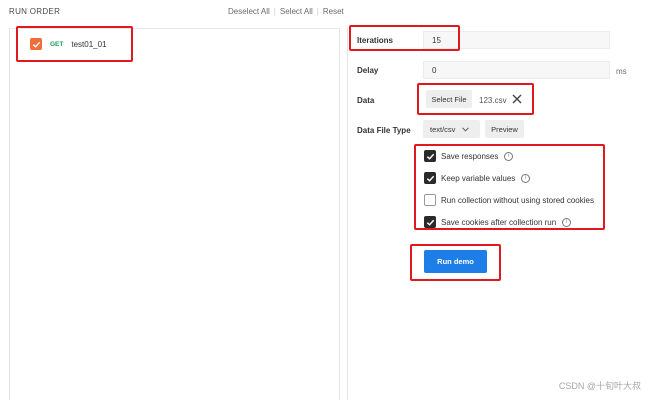  I want to click on run-order-title: RUN ORDER, so click(35, 11).